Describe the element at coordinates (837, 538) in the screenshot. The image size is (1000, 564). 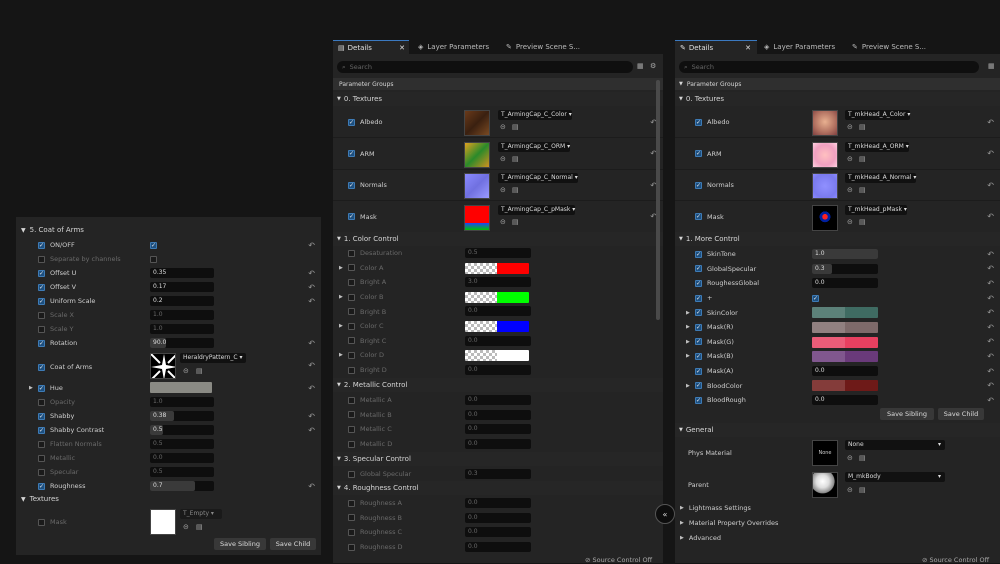
I see `collapsed-section-advanced: ▶ Advanced` at that location.